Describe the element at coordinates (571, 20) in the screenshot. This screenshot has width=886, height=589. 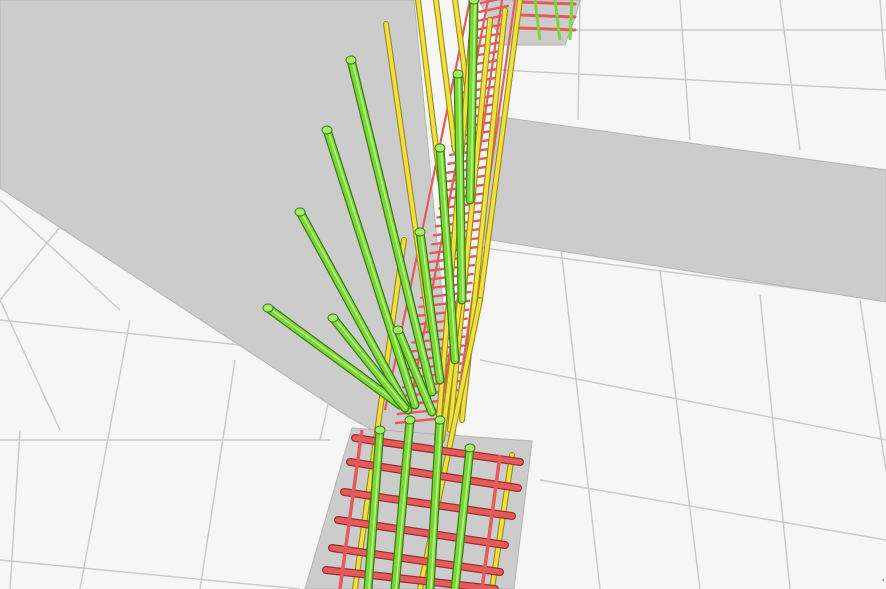
I see `upper-bar` at that location.